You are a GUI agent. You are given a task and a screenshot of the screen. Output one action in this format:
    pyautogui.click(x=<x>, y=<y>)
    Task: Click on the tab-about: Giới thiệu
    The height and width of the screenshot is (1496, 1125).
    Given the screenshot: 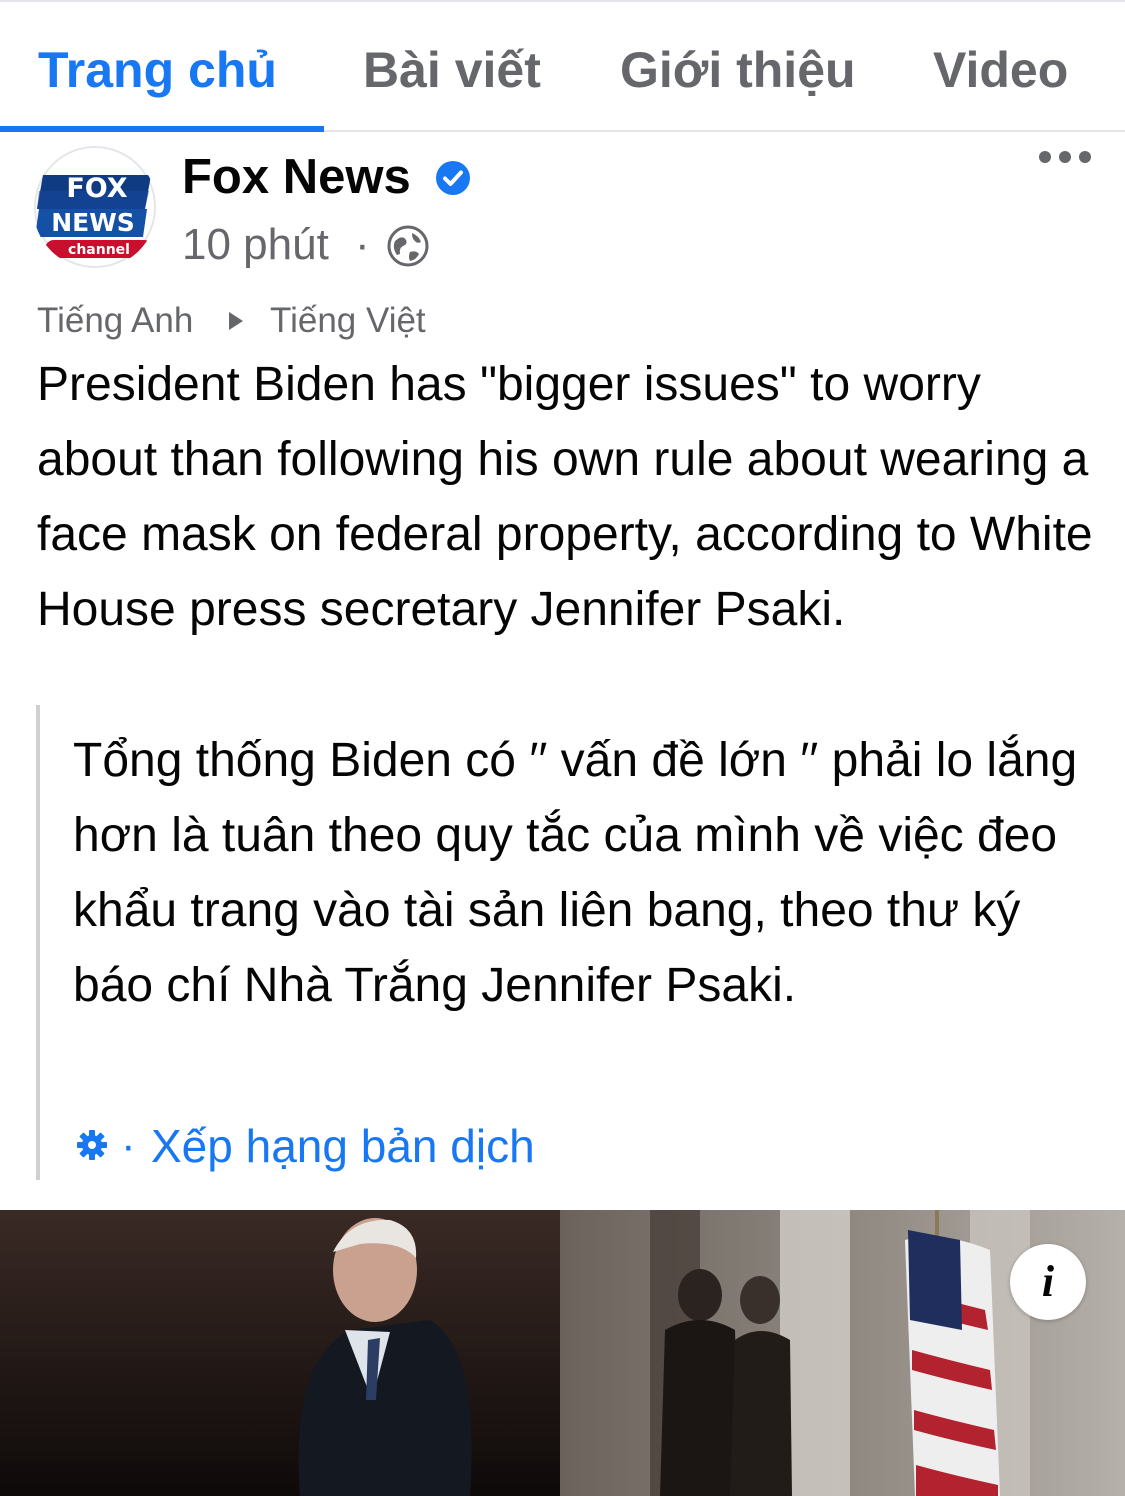 What is the action you would take?
    pyautogui.click(x=738, y=70)
    